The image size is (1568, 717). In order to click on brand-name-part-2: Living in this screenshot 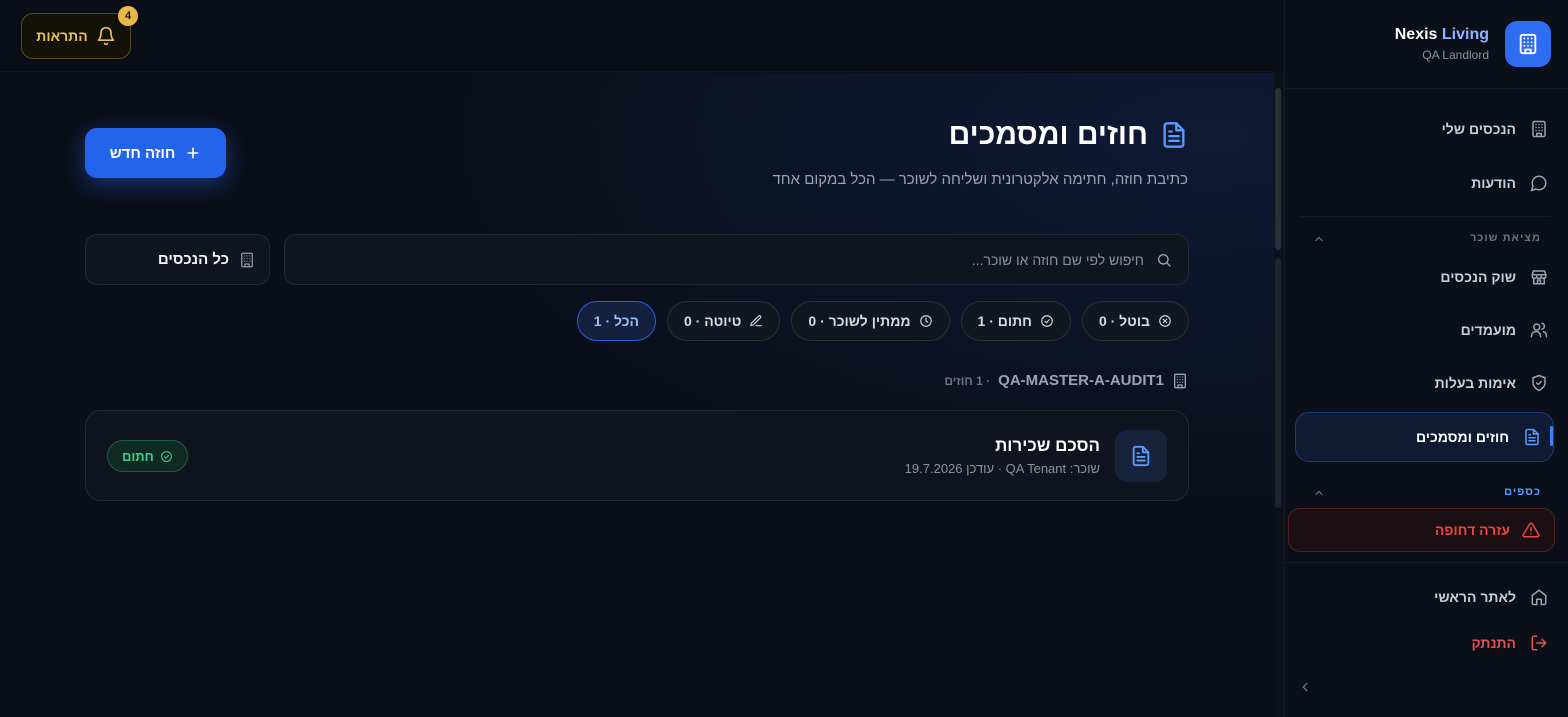, I will do `click(1463, 34)`.